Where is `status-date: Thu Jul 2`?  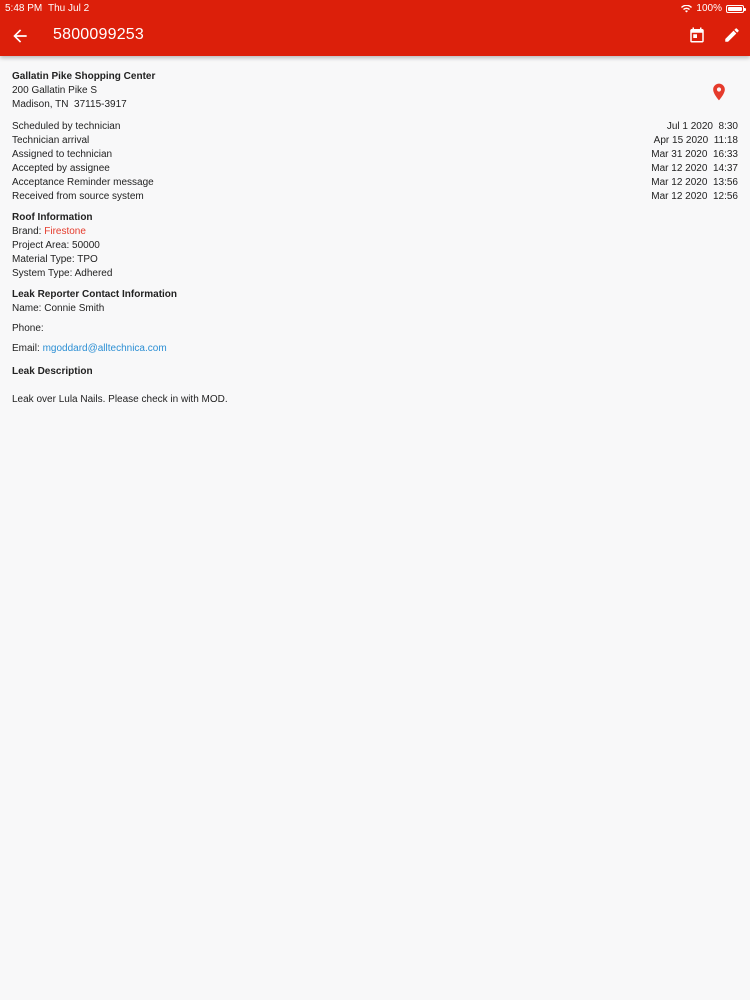 status-date: Thu Jul 2 is located at coordinates (69, 8).